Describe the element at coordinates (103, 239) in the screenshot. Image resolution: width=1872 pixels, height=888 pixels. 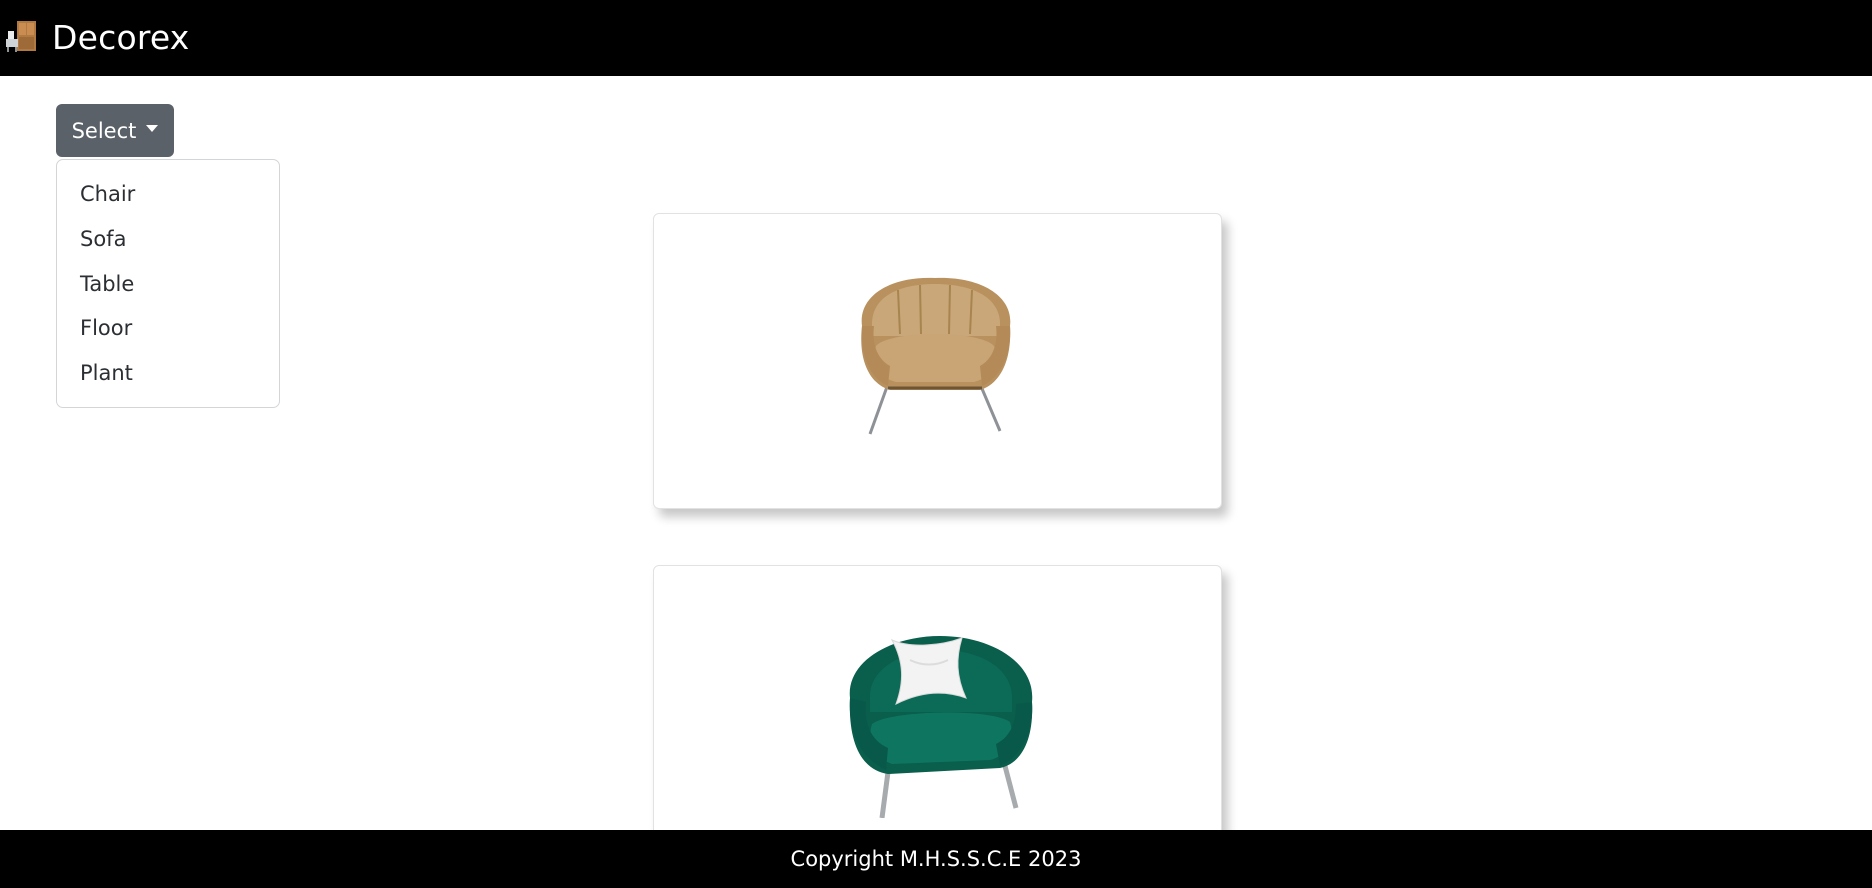
I see `dropdown-item-sofa: Sofa` at that location.